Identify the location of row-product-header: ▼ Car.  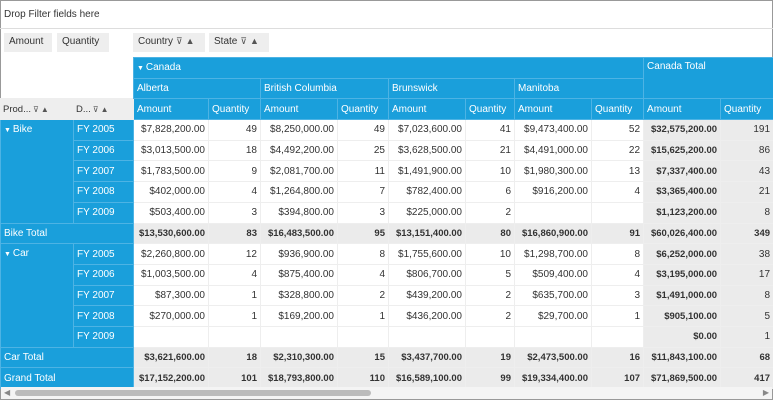
(37, 295).